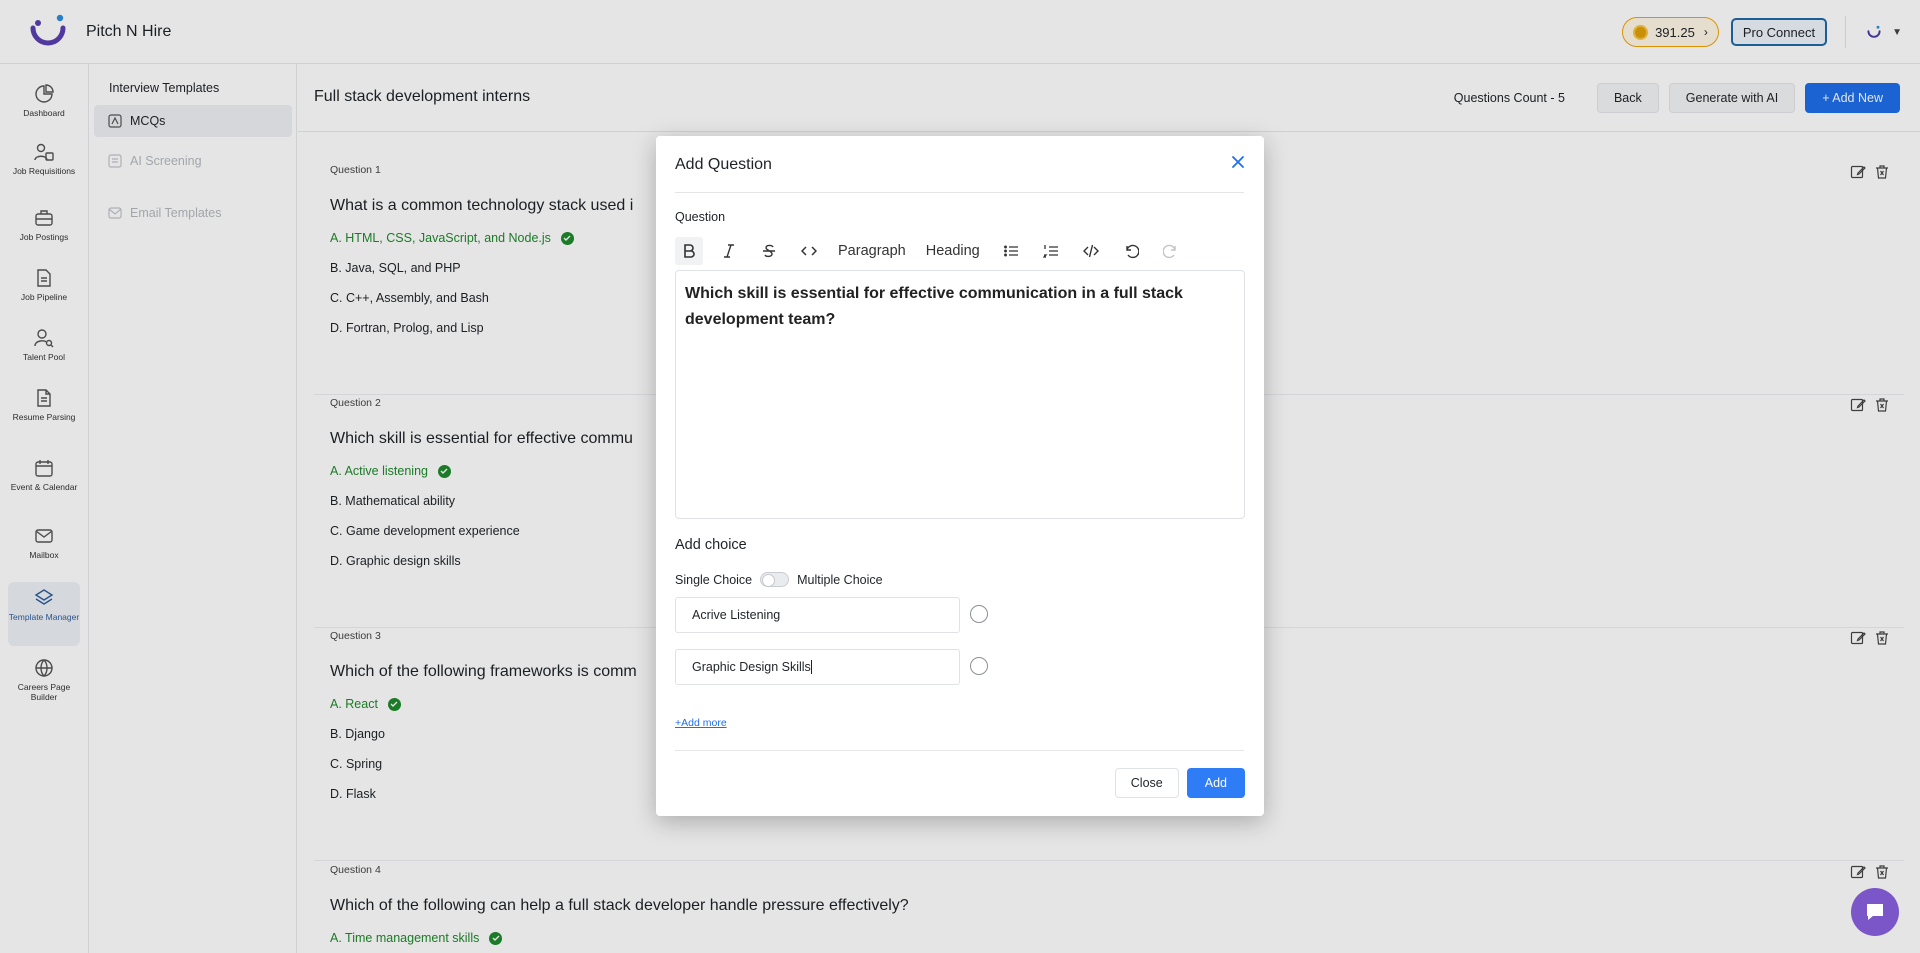  Describe the element at coordinates (817, 615) in the screenshot. I see `choice-input: Acrive Listening` at that location.